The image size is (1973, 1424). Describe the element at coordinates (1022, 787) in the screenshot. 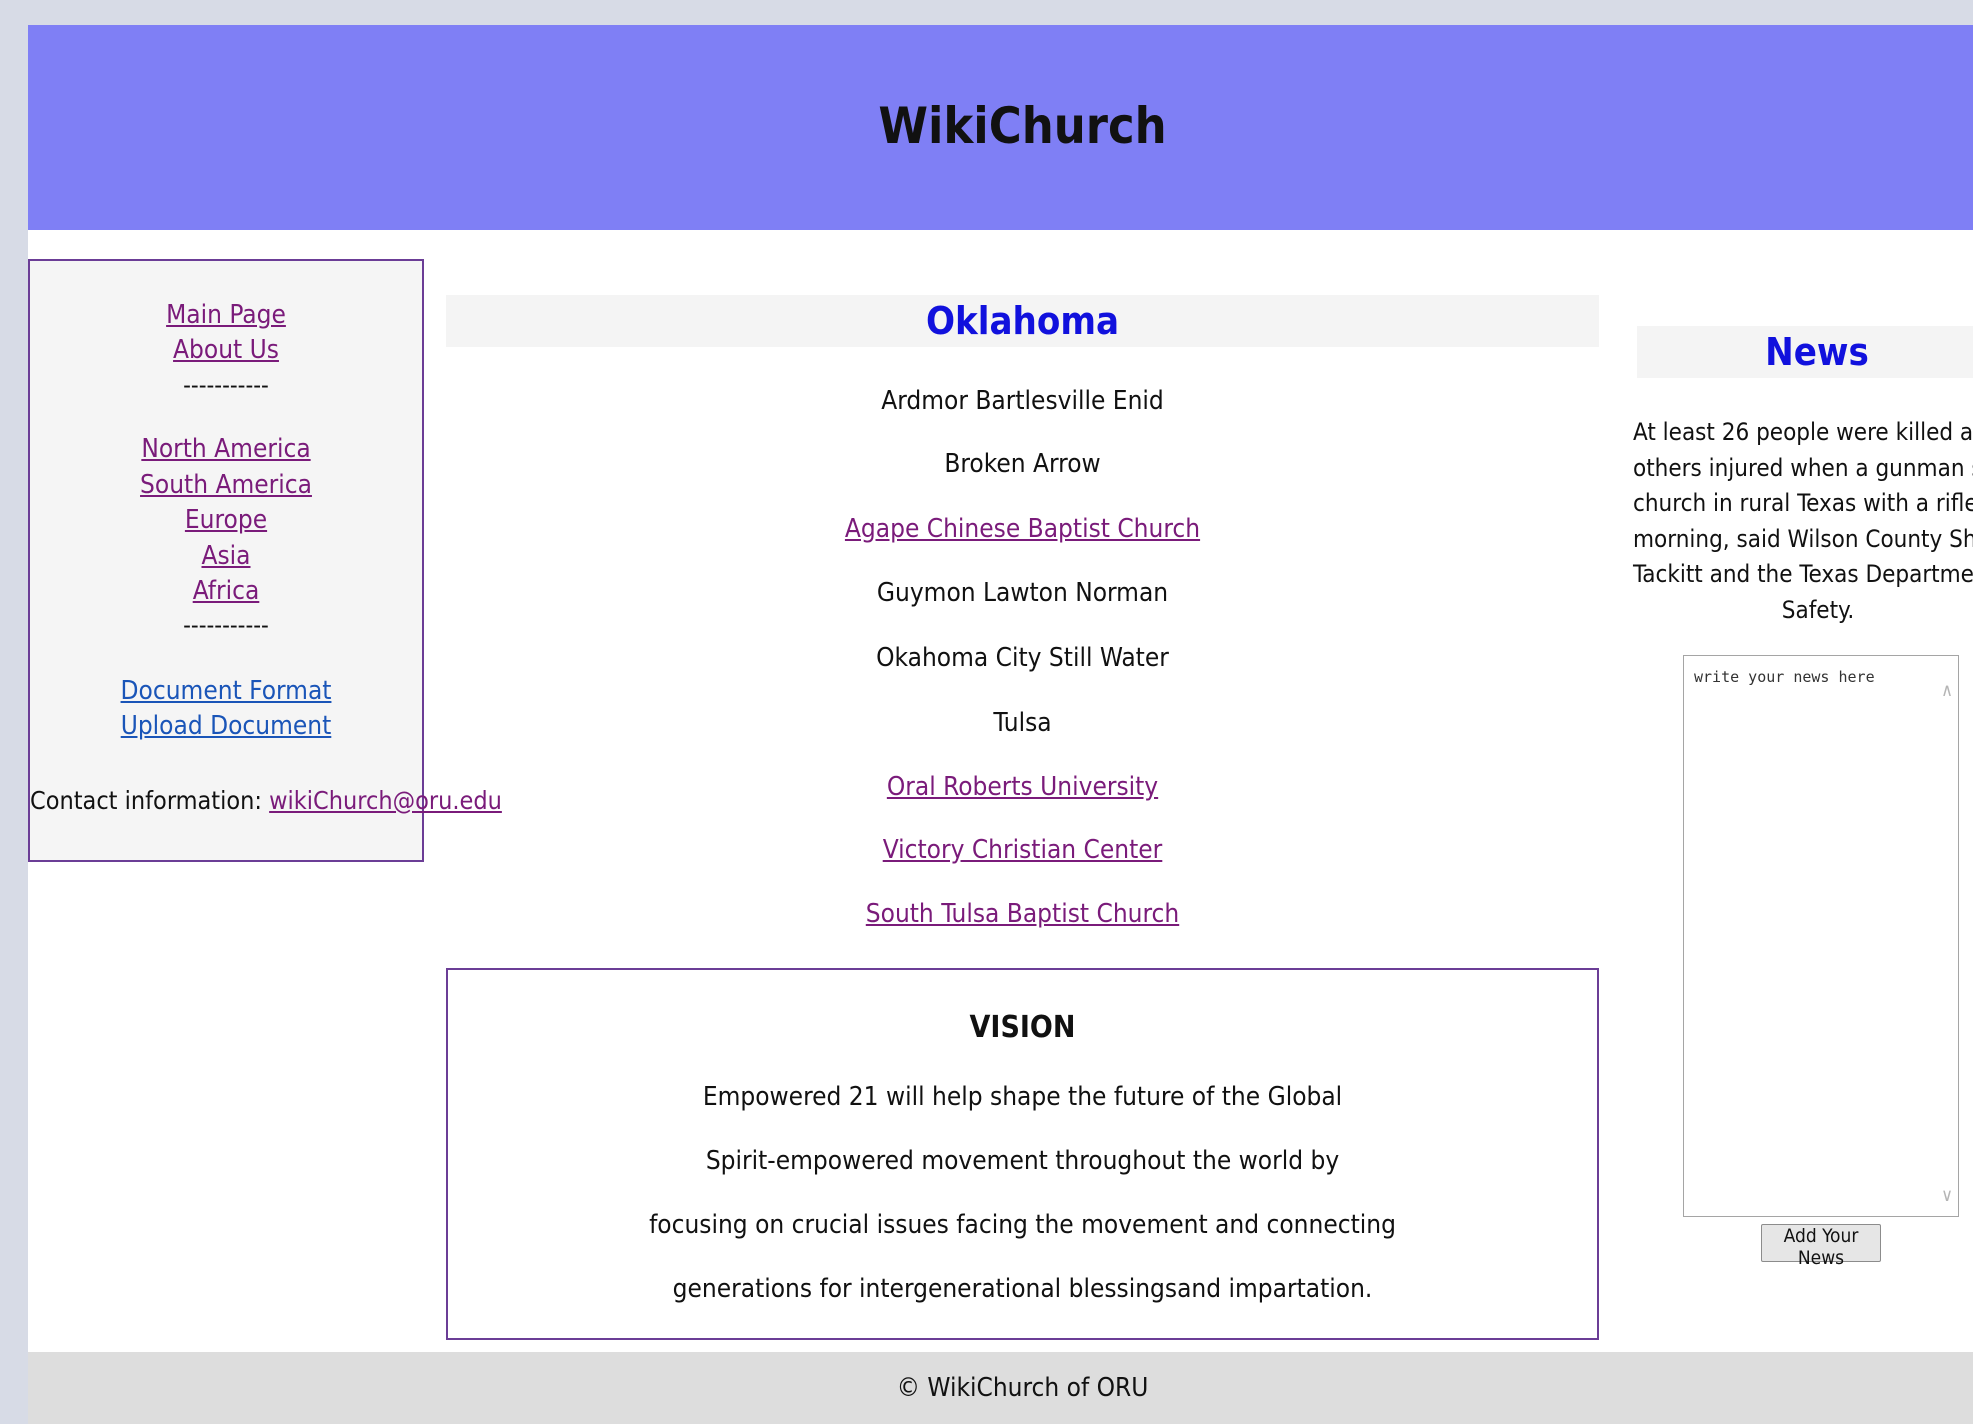

I see `oral-roberts-university-link: Oral Roberts University` at that location.